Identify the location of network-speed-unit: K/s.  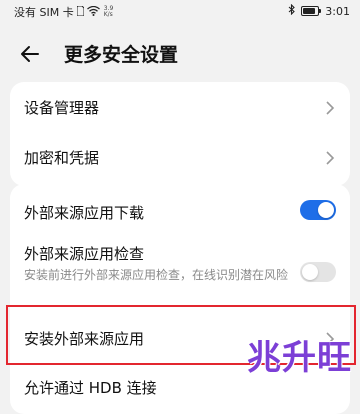
(108, 14).